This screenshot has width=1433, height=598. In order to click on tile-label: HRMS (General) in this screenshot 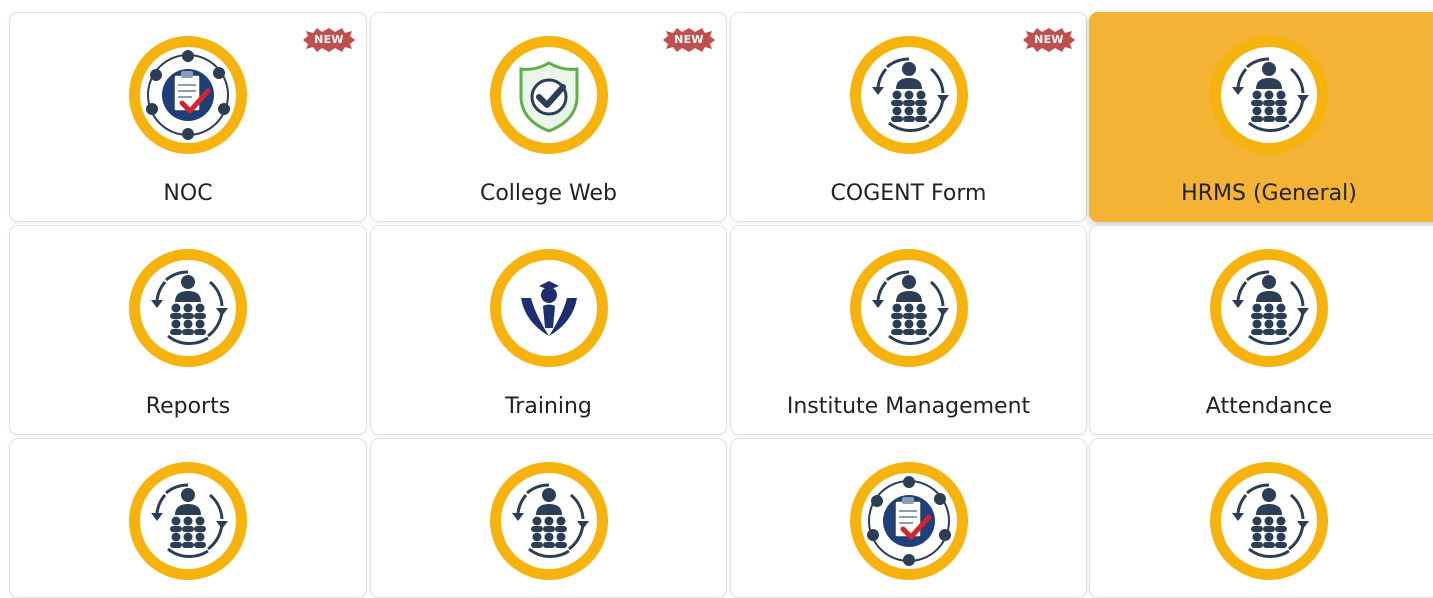, I will do `click(1269, 193)`.